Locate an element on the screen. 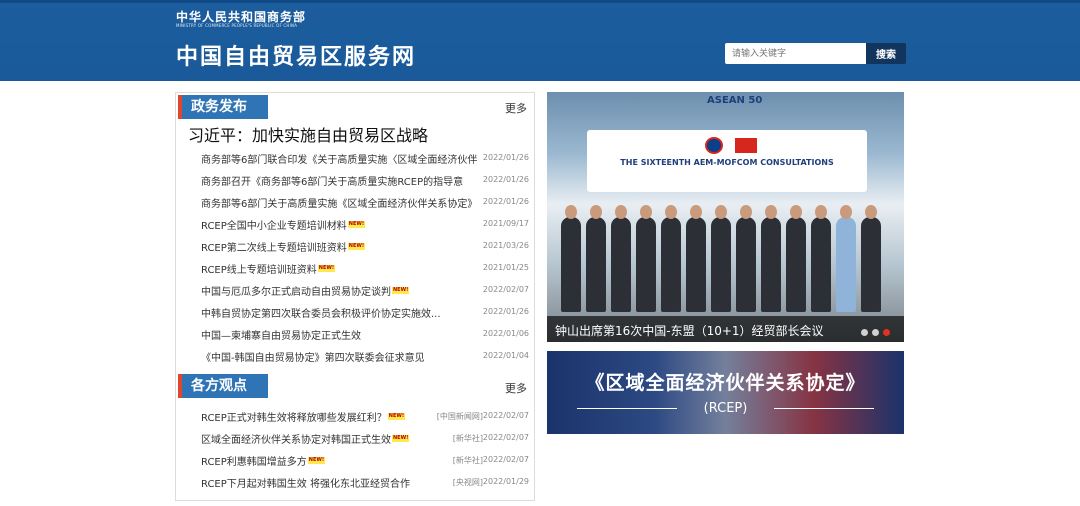 The height and width of the screenshot is (506, 1080). news-title-link: RCEP利惠韩国增益多方 NEW! is located at coordinates (263, 460).